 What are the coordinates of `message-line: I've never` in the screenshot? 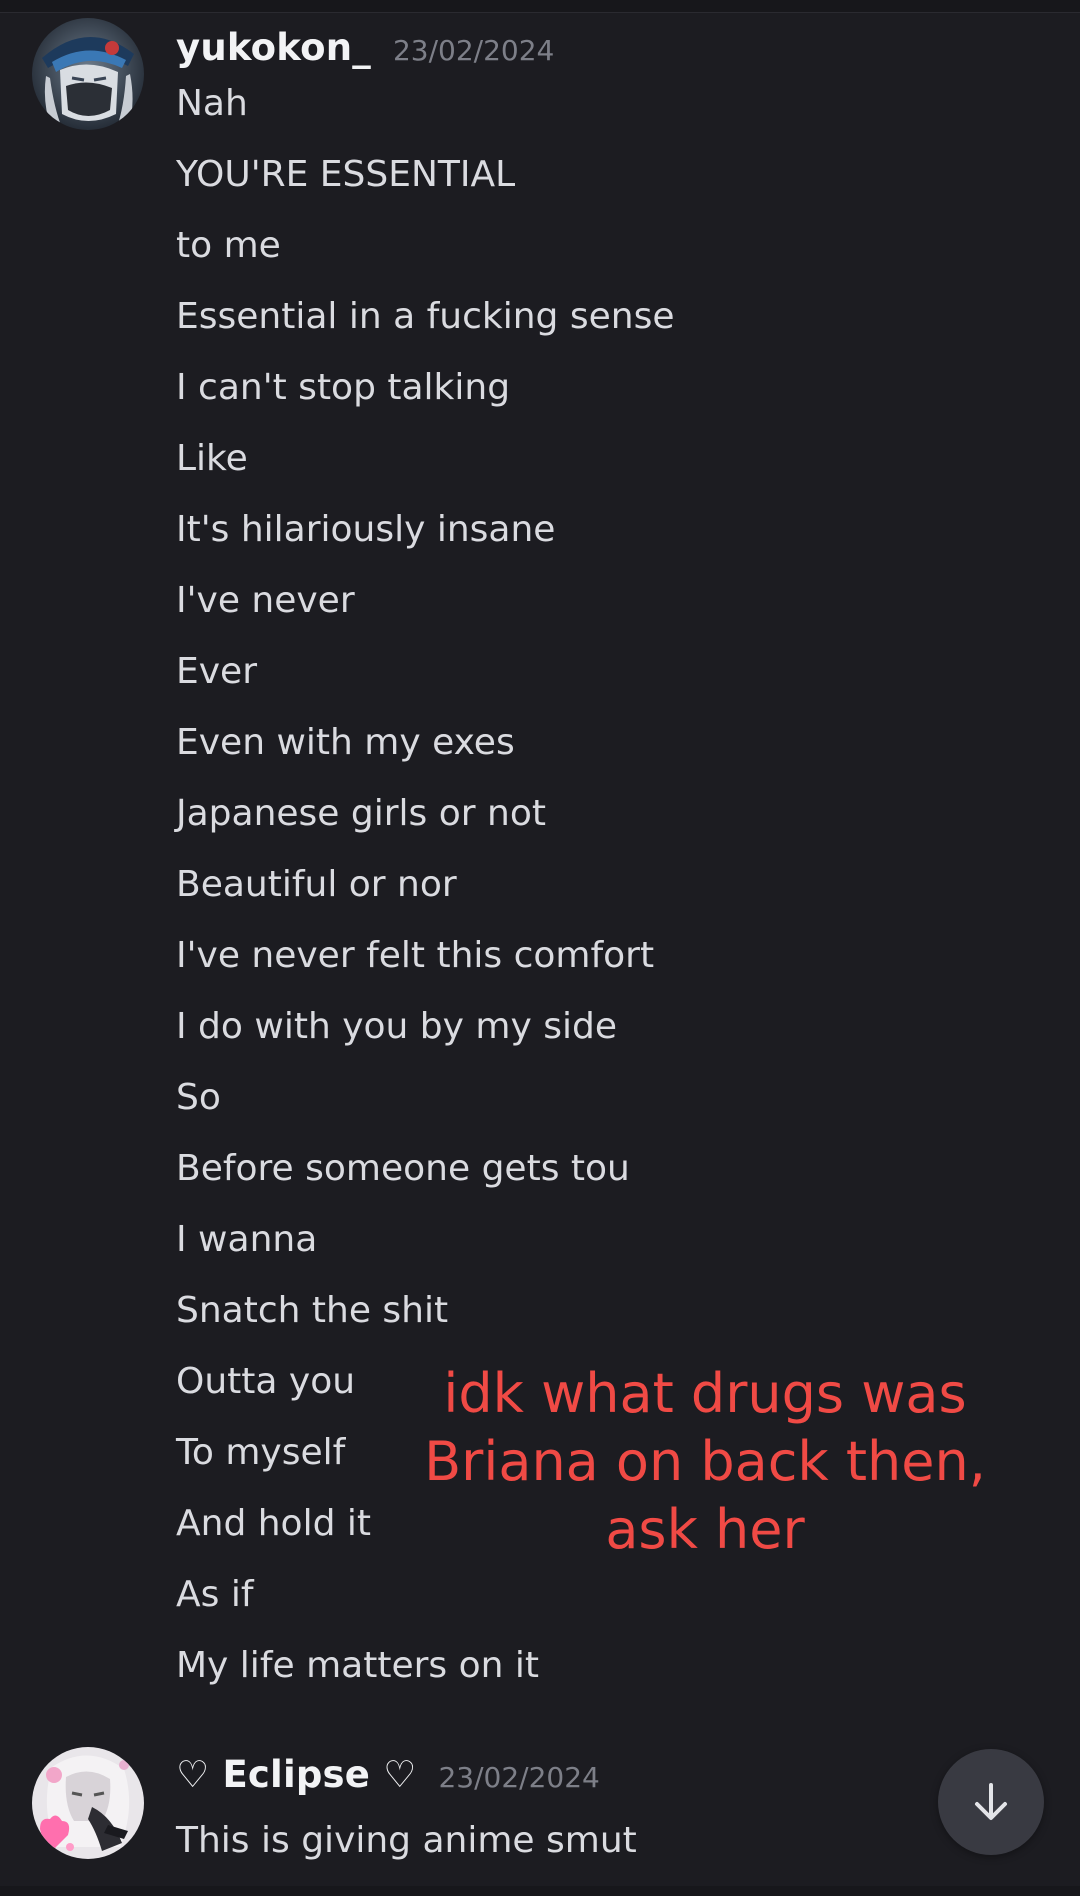 It's located at (265, 600).